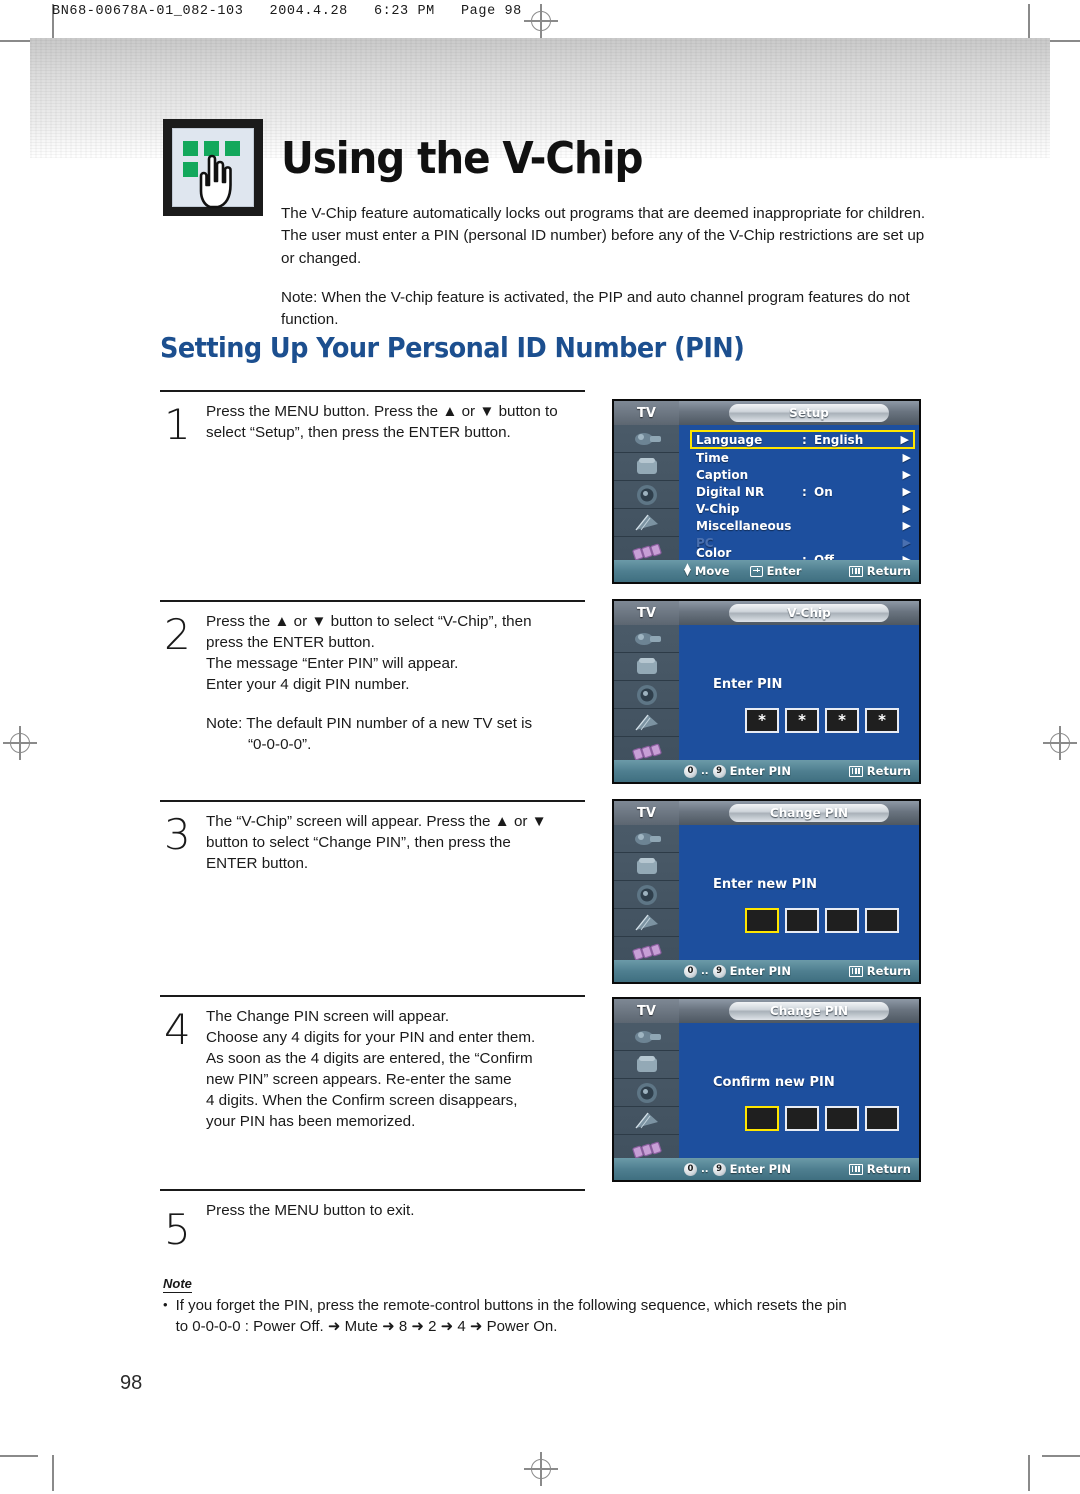 This screenshot has width=1080, height=1494. Describe the element at coordinates (707, 570) in the screenshot. I see `hint-move: ▲ ▼ Move` at that location.